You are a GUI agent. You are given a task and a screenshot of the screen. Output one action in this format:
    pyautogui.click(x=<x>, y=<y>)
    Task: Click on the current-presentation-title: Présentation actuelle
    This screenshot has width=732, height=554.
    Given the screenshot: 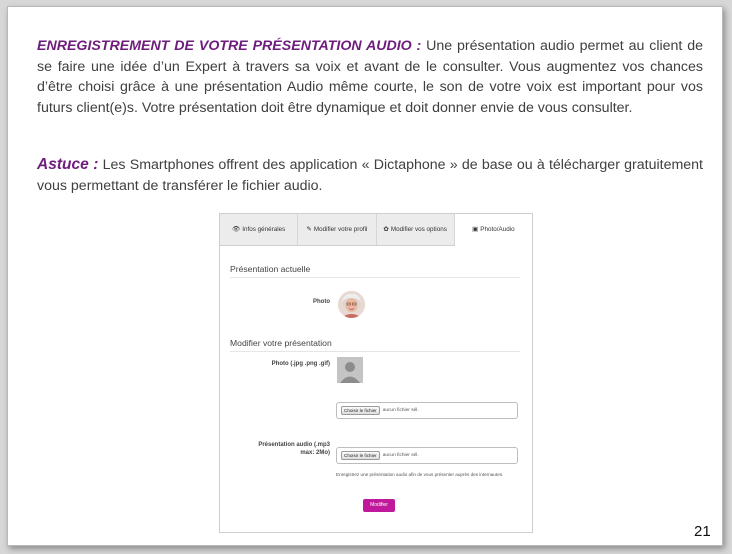 What is the action you would take?
    pyautogui.click(x=270, y=269)
    